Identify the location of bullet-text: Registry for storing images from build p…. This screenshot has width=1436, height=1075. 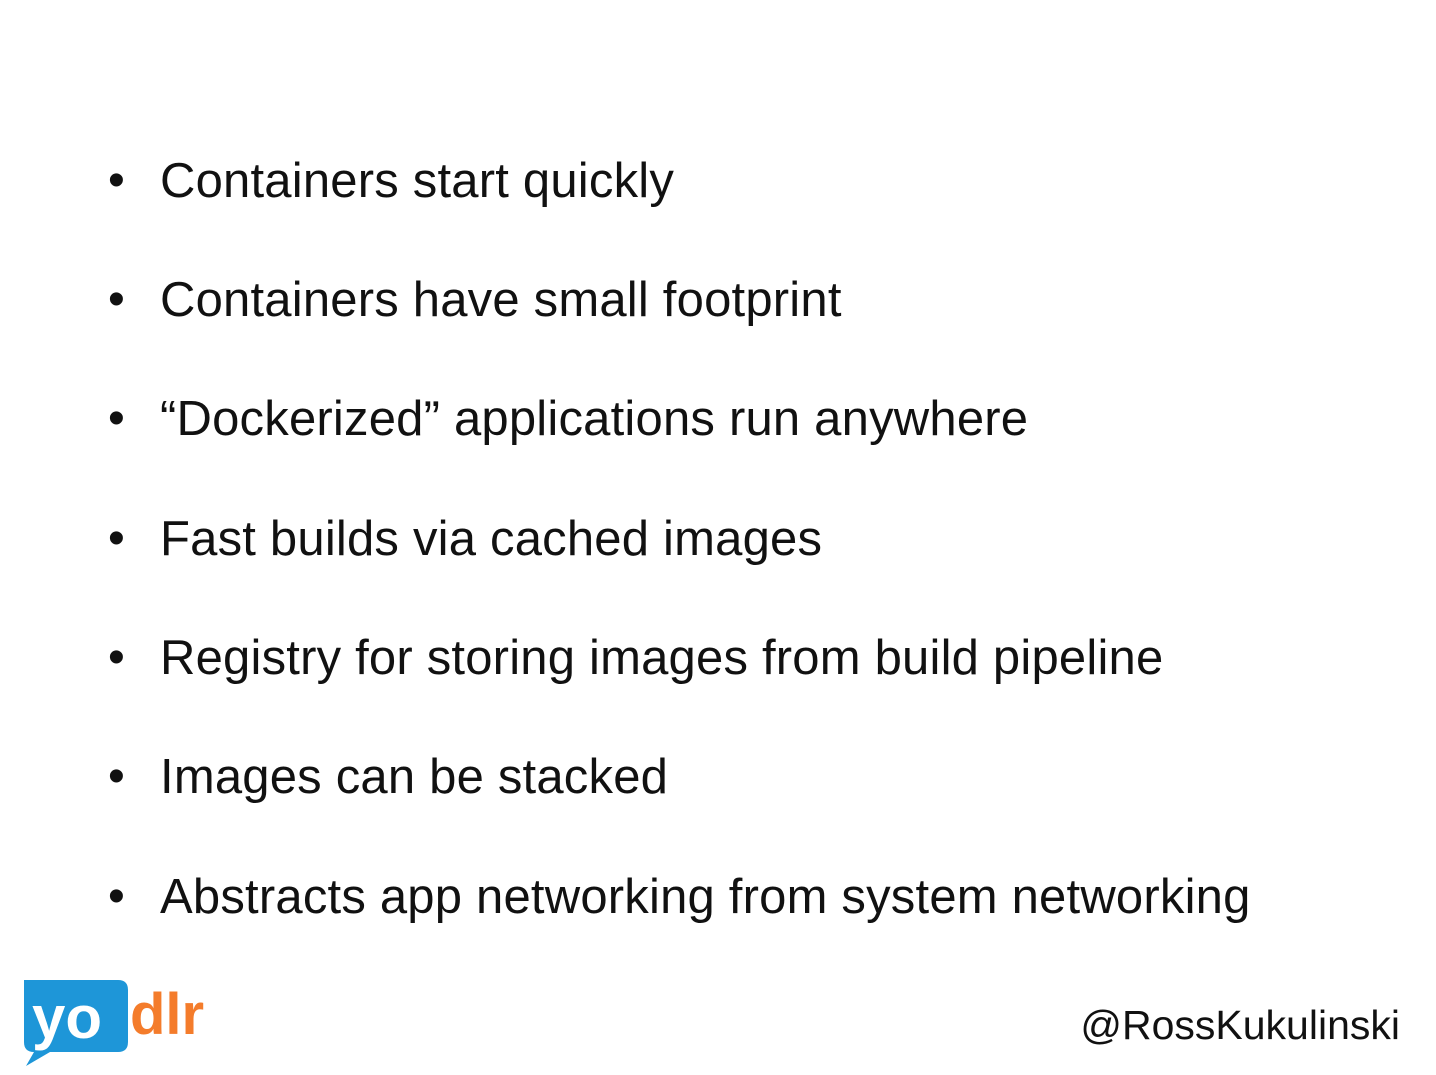
(662, 657).